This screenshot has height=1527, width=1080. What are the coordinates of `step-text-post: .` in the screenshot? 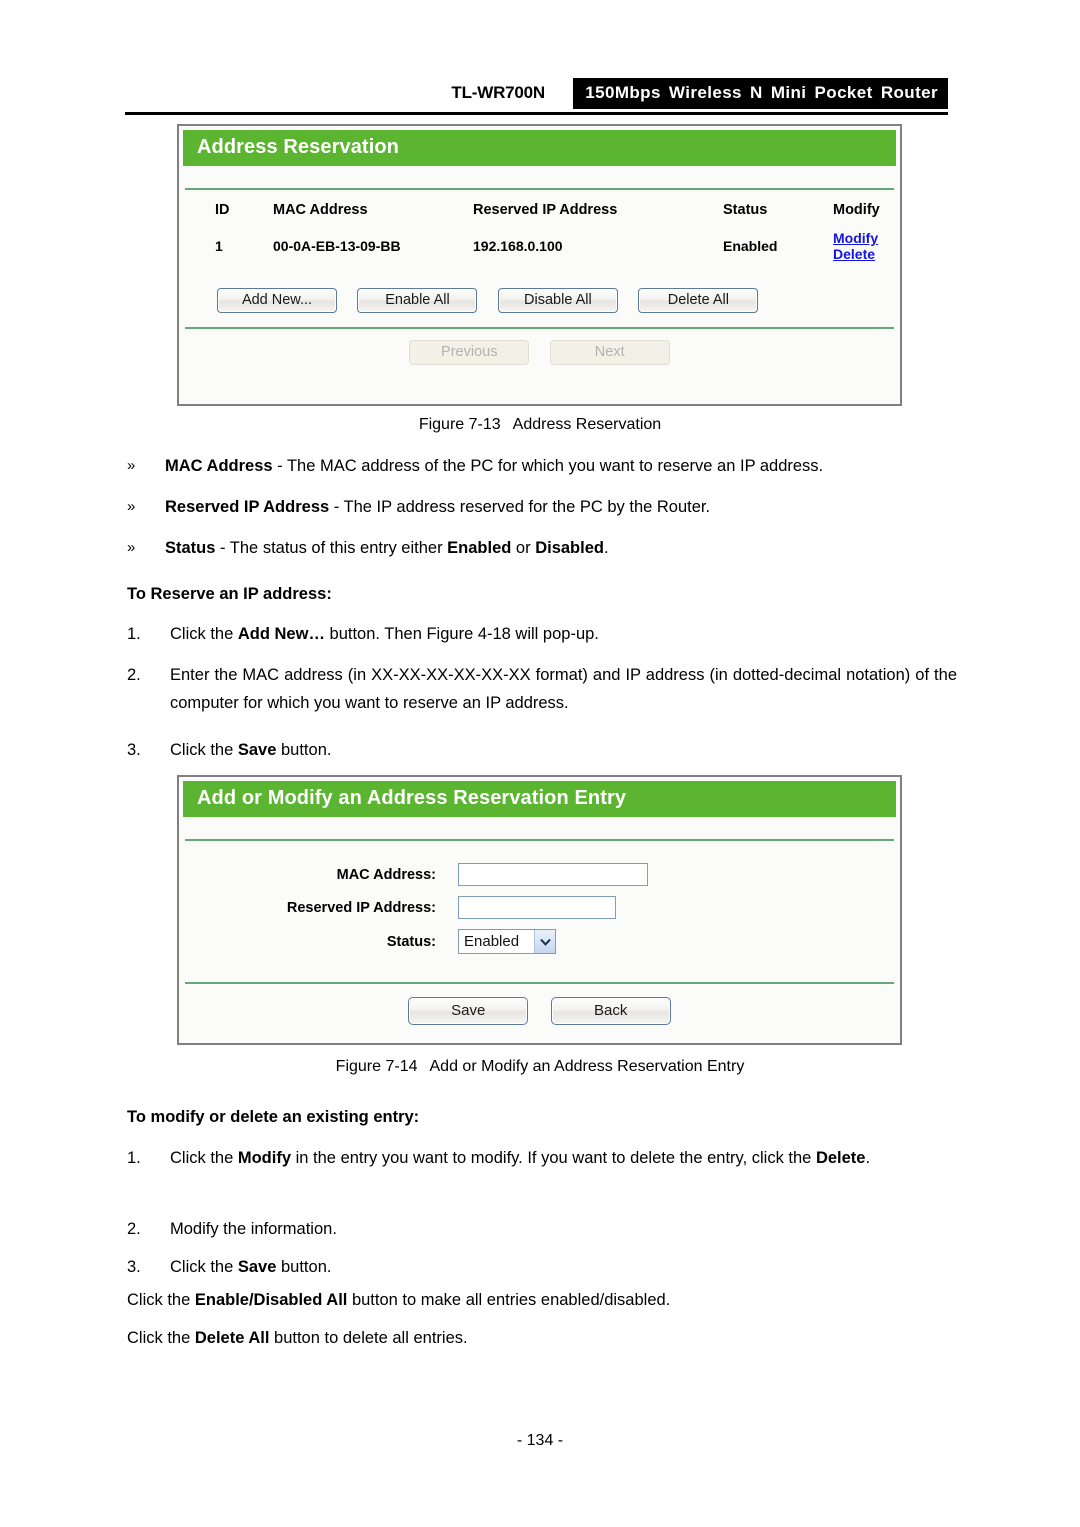 It's located at (868, 1158).